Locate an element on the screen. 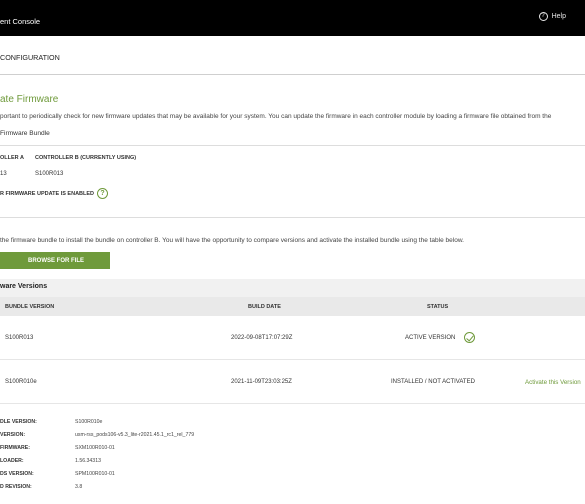  versions-table-header is located at coordinates (292, 306).